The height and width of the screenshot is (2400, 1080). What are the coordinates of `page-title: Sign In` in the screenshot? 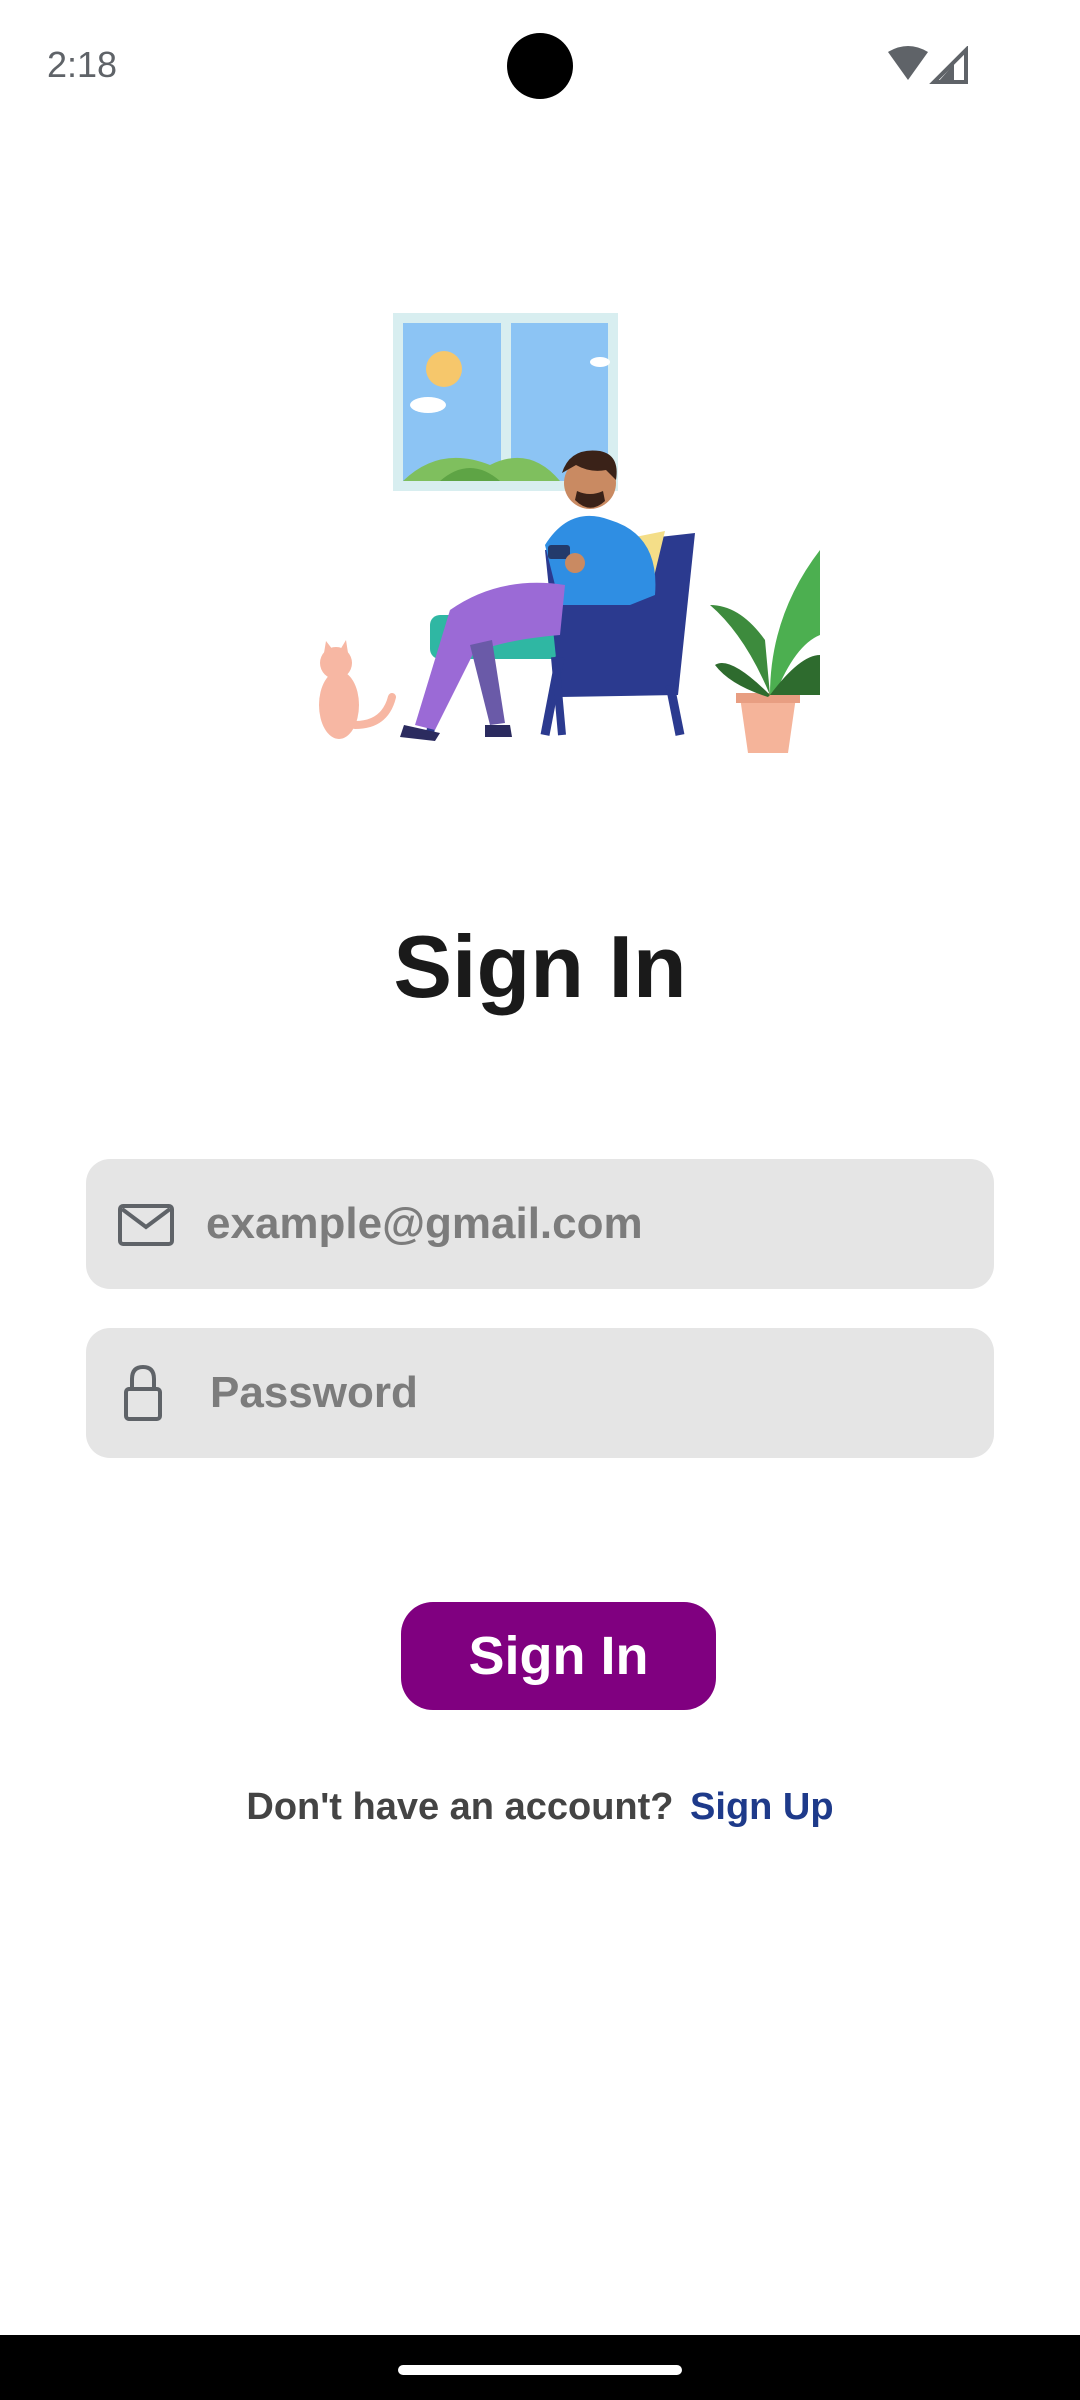 It's located at (540, 966).